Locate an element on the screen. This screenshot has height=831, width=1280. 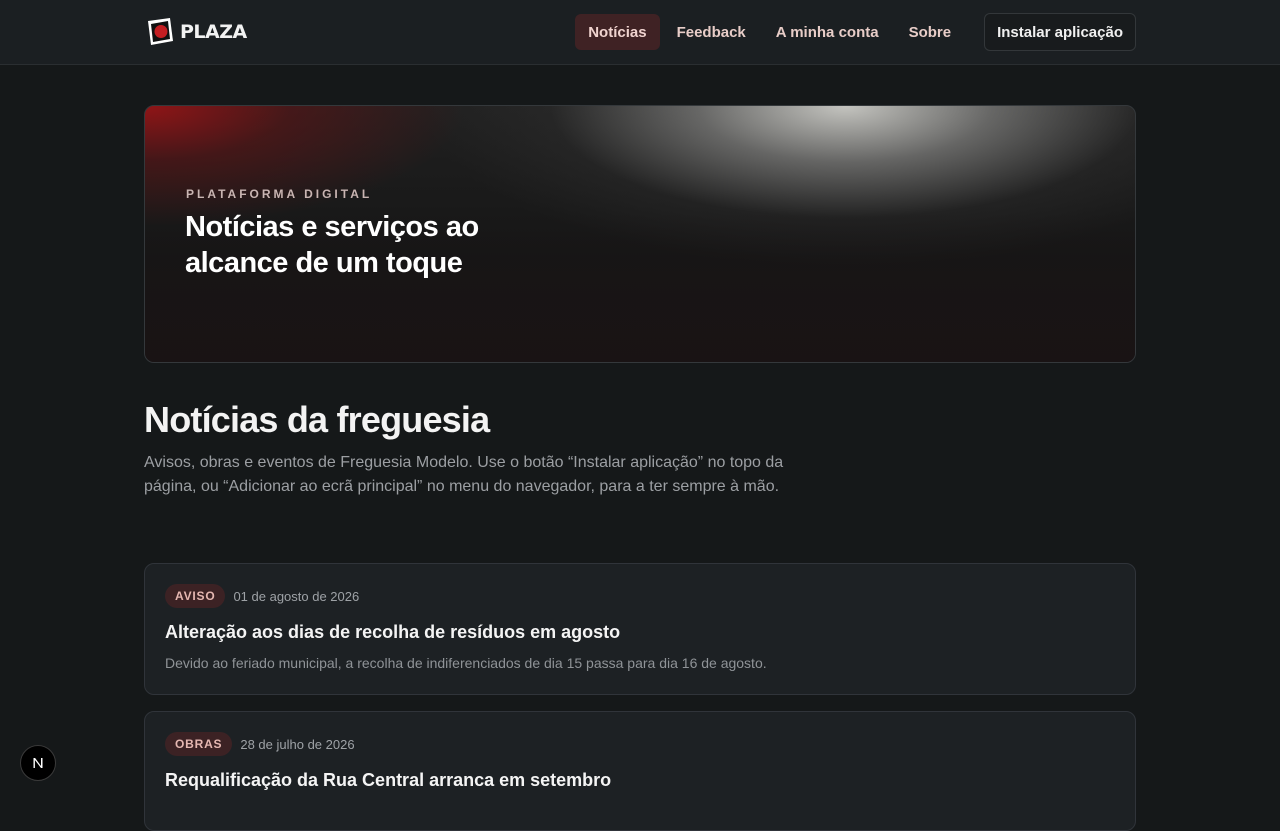
nav-item-noticias: Notícias is located at coordinates (617, 32).